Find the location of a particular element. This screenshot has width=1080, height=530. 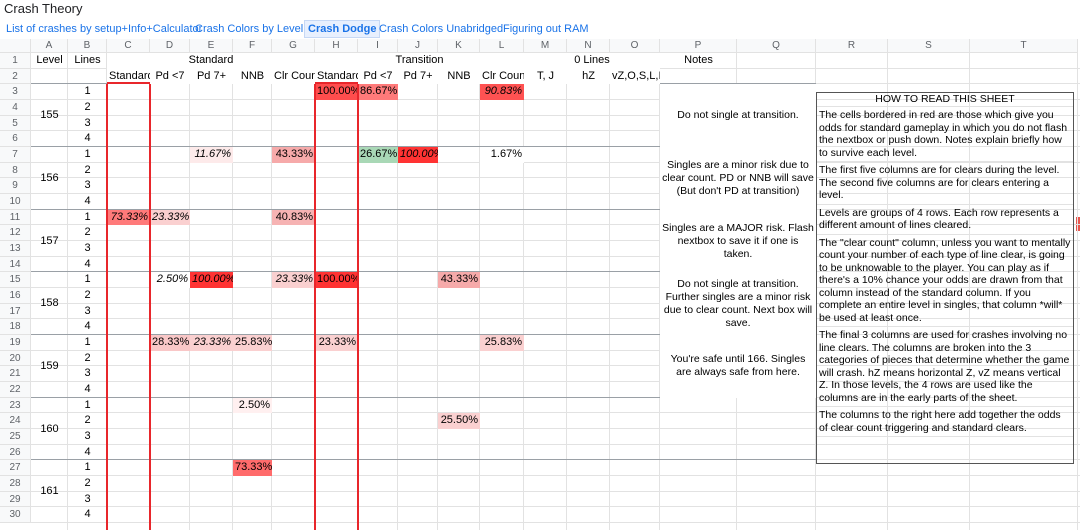

value-cell-g15: 23.33% is located at coordinates (293, 280).